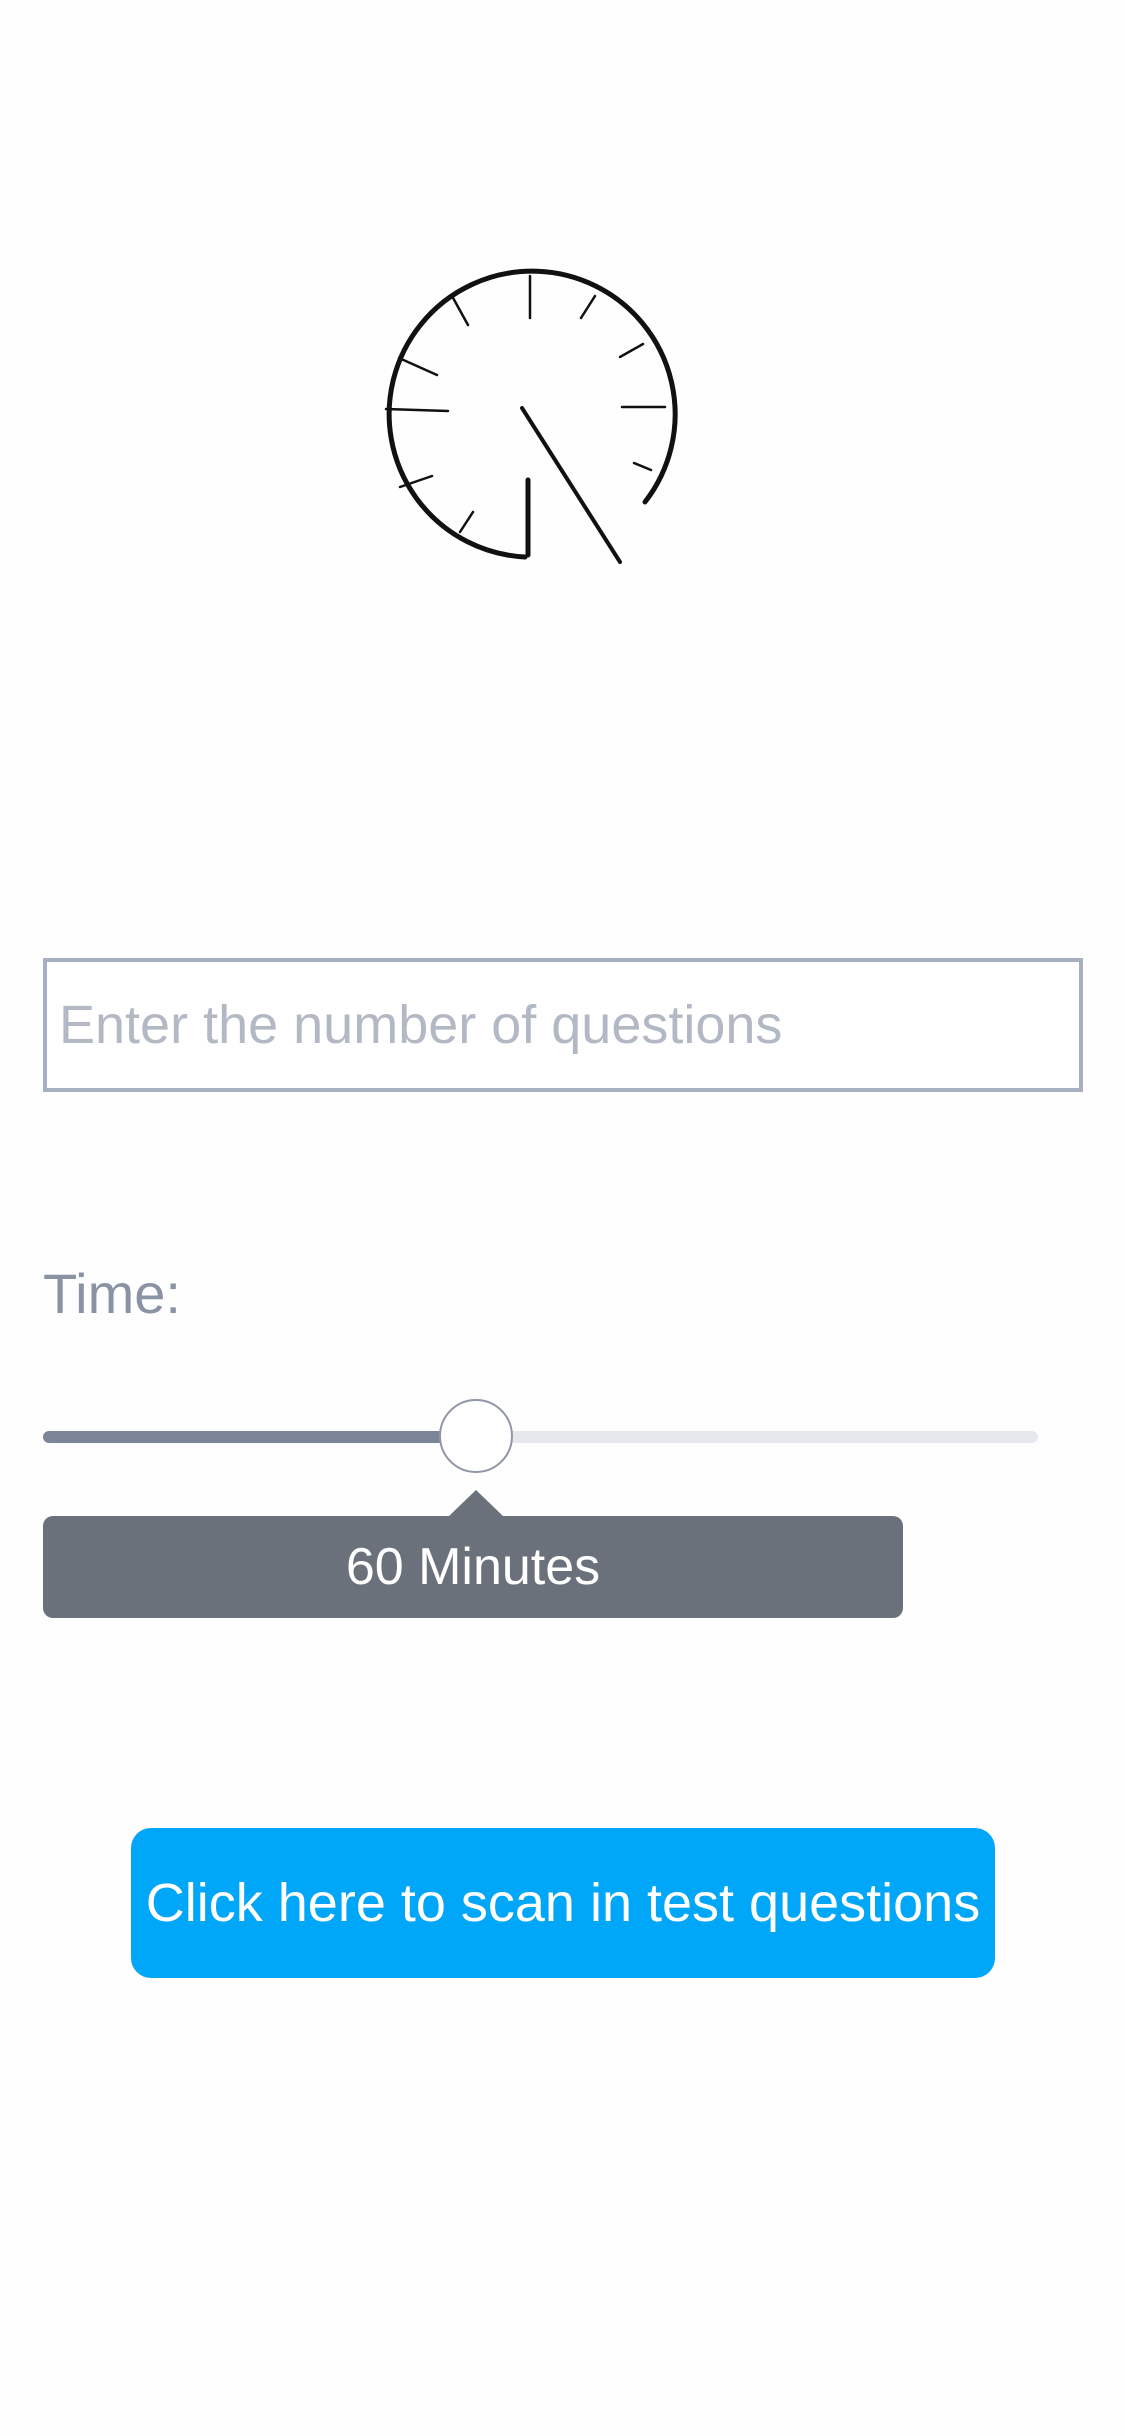 The width and height of the screenshot is (1125, 2436). I want to click on time-tooltip-arrow, so click(475, 1503).